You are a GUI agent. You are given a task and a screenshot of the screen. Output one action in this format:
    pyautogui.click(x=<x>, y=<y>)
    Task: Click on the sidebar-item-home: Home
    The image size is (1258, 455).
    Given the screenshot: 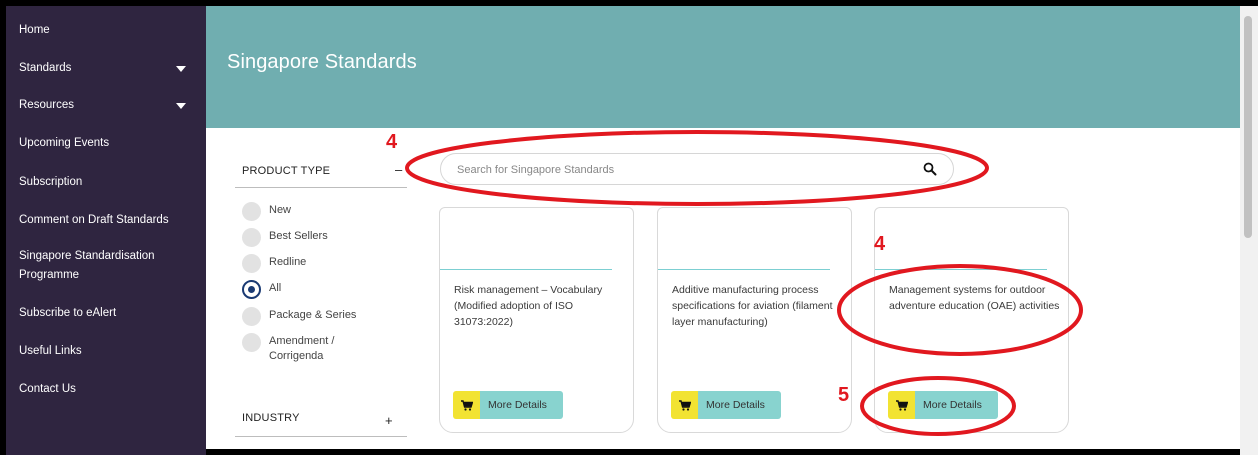 What is the action you would take?
    pyautogui.click(x=106, y=30)
    